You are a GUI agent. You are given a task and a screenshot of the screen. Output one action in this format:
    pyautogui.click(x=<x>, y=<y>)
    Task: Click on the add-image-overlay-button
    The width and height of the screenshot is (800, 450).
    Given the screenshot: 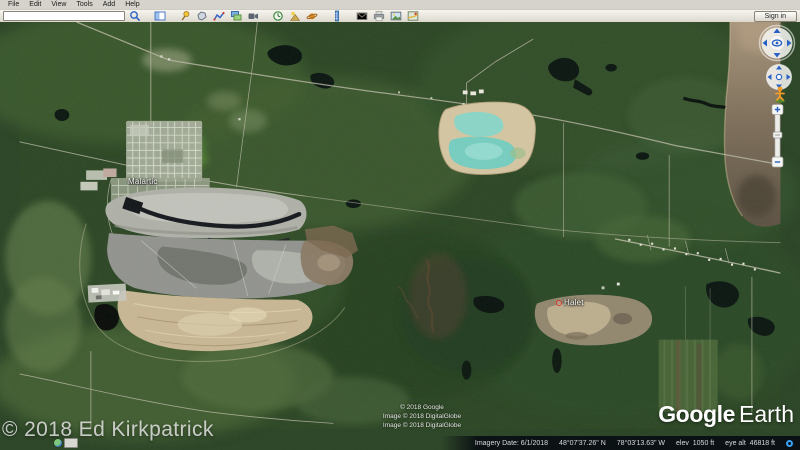 What is the action you would take?
    pyautogui.click(x=235, y=16)
    